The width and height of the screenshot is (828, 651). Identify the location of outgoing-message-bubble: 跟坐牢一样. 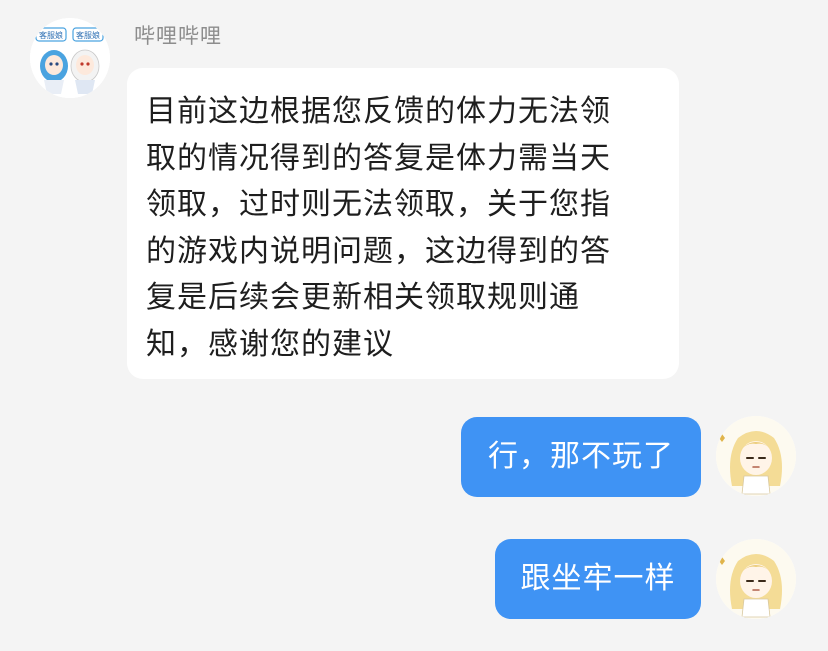
(598, 579).